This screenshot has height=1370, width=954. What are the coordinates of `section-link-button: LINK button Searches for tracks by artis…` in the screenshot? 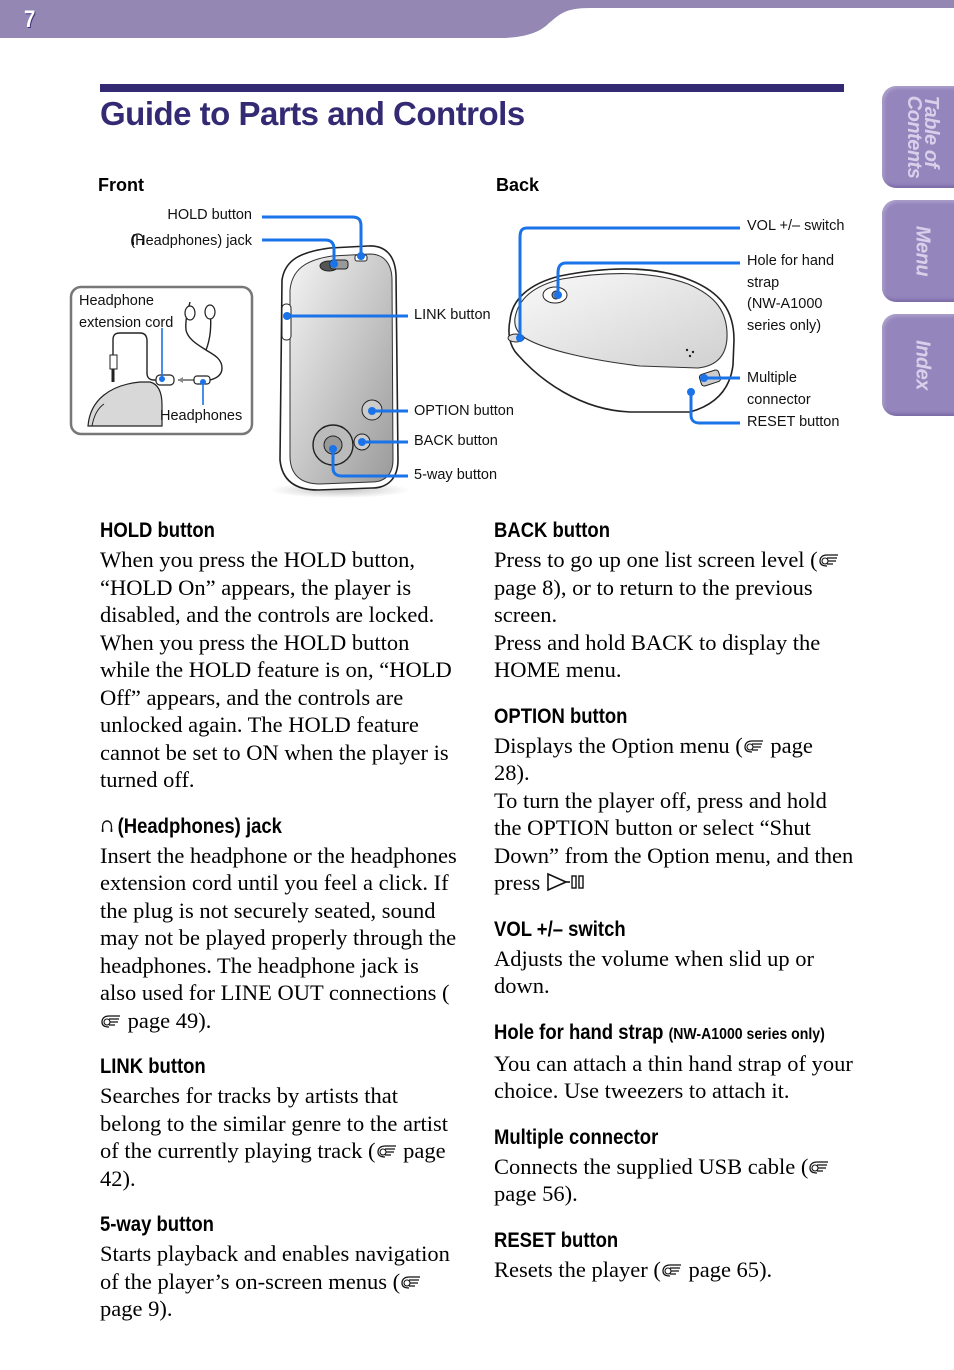 It's located at (280, 1122).